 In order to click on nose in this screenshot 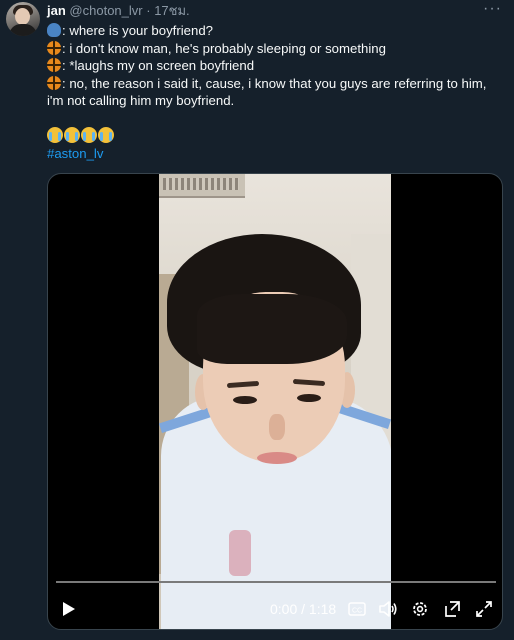, I will do `click(277, 427)`.